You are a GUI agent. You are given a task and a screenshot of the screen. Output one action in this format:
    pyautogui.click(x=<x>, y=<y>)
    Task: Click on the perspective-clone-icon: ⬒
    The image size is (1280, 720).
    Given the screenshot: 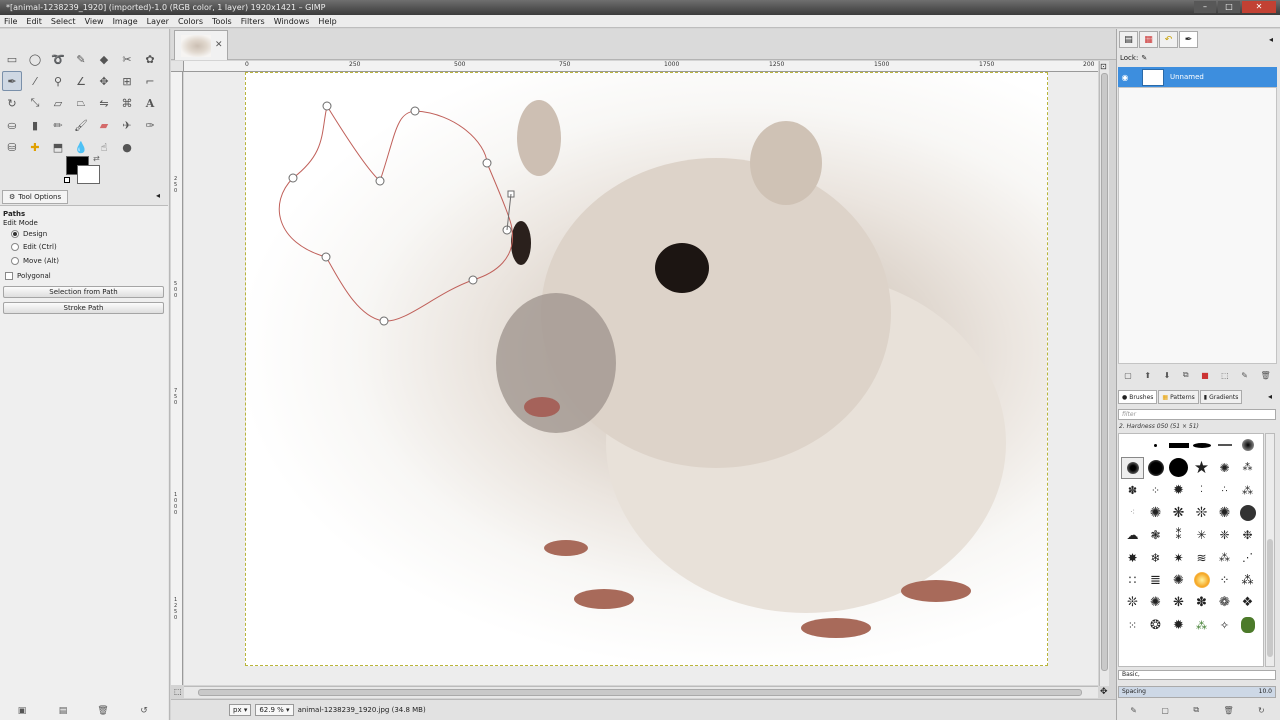 What is the action you would take?
    pyautogui.click(x=58, y=147)
    